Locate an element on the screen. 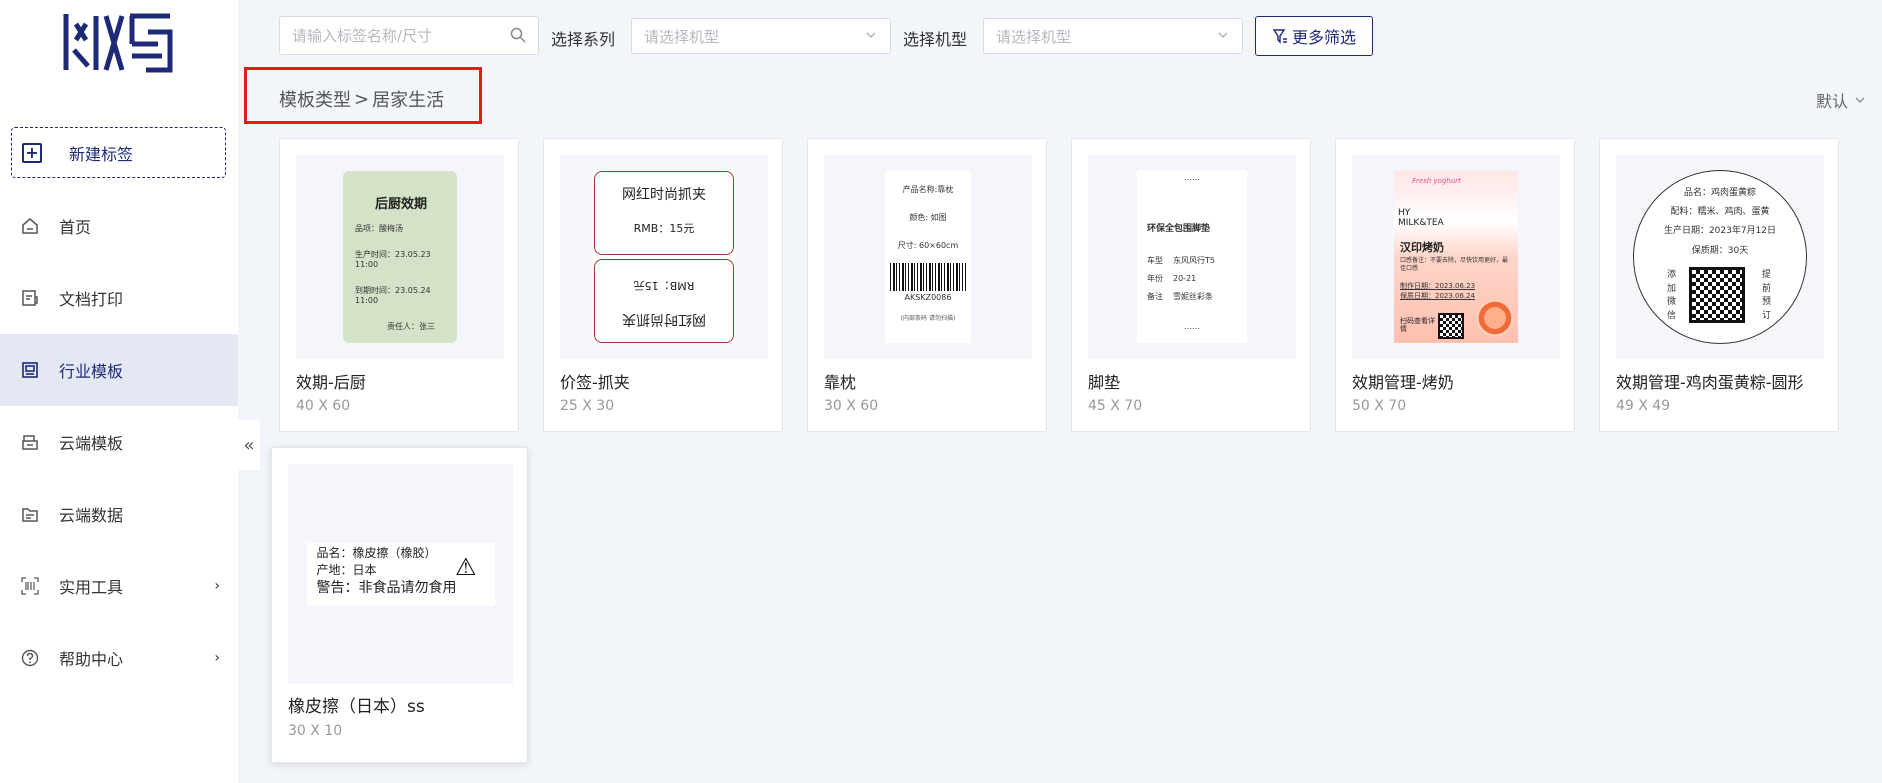 This screenshot has height=783, width=1882. label-preview: 品名：橡皮擦（橡胶） 产地：日本 警告：非食品请勿食用 ⚠ is located at coordinates (400, 574).